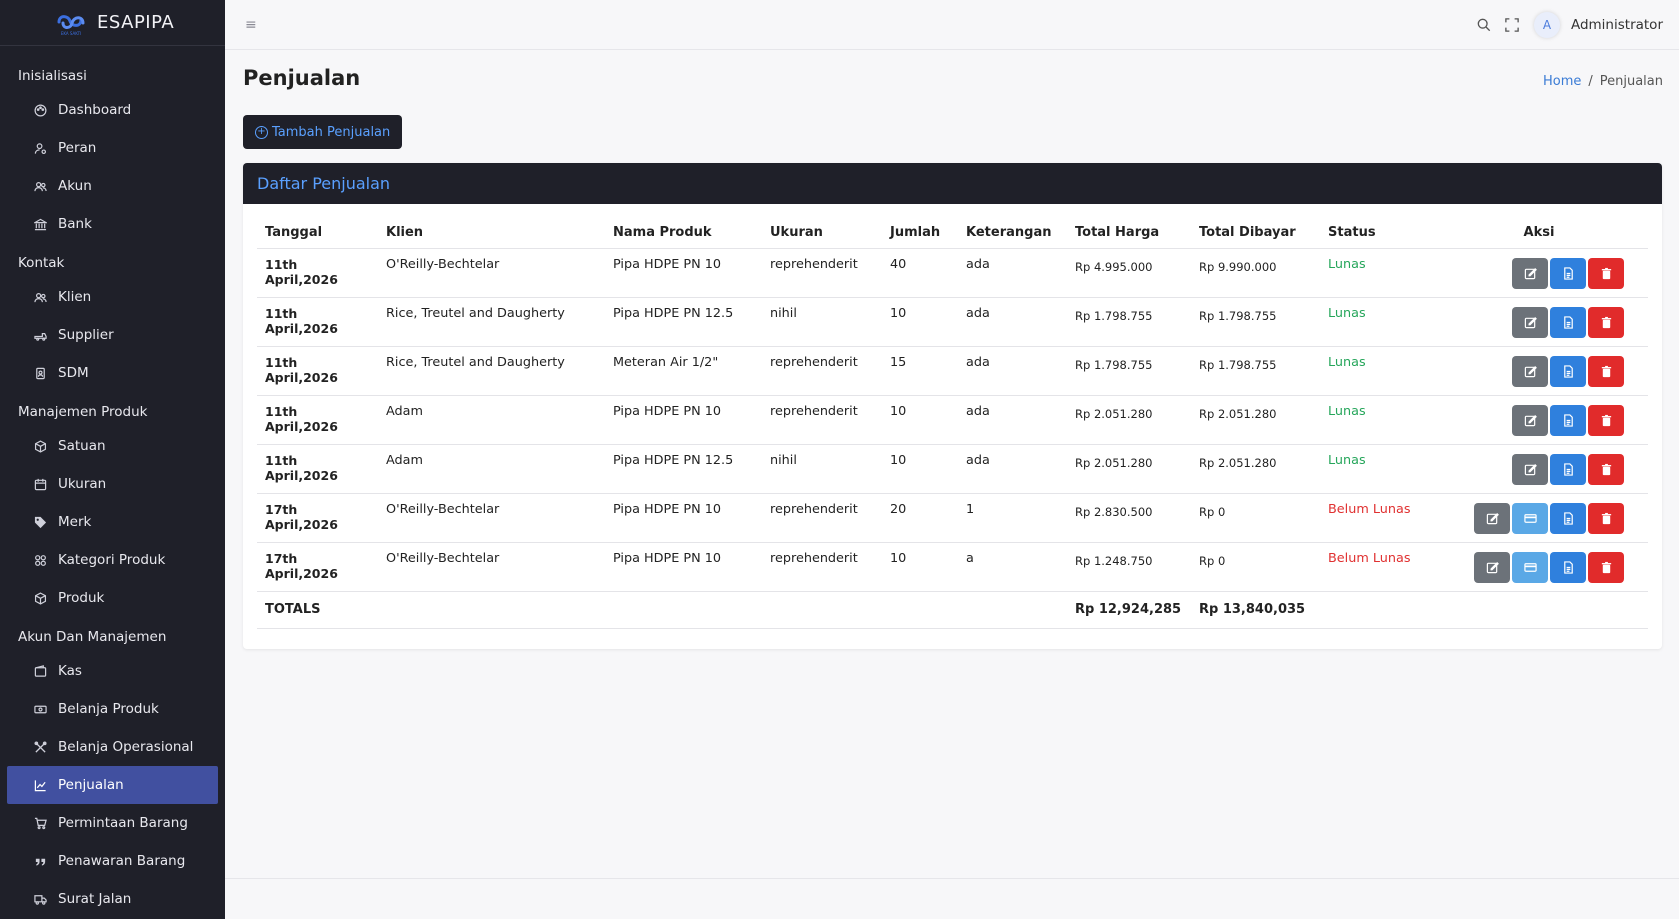 Image resolution: width=1679 pixels, height=919 pixels. Describe the element at coordinates (822, 273) in the screenshot. I see `cell-size: reprehenderit` at that location.